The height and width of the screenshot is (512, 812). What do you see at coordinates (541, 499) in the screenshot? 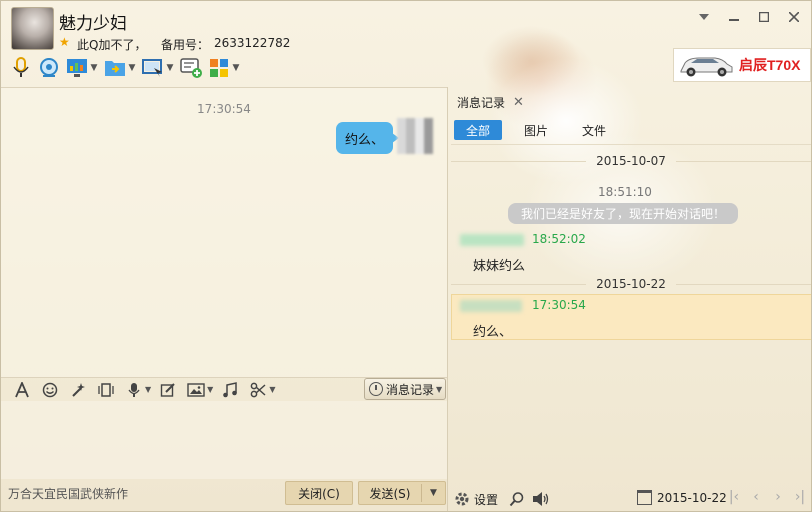
I see `speaker-icon` at bounding box center [541, 499].